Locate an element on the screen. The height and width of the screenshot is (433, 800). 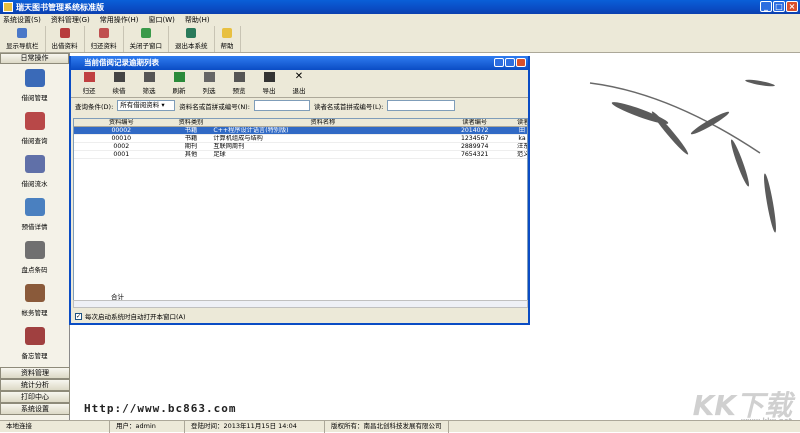
maximize-button: □ is located at coordinates (779, 6).